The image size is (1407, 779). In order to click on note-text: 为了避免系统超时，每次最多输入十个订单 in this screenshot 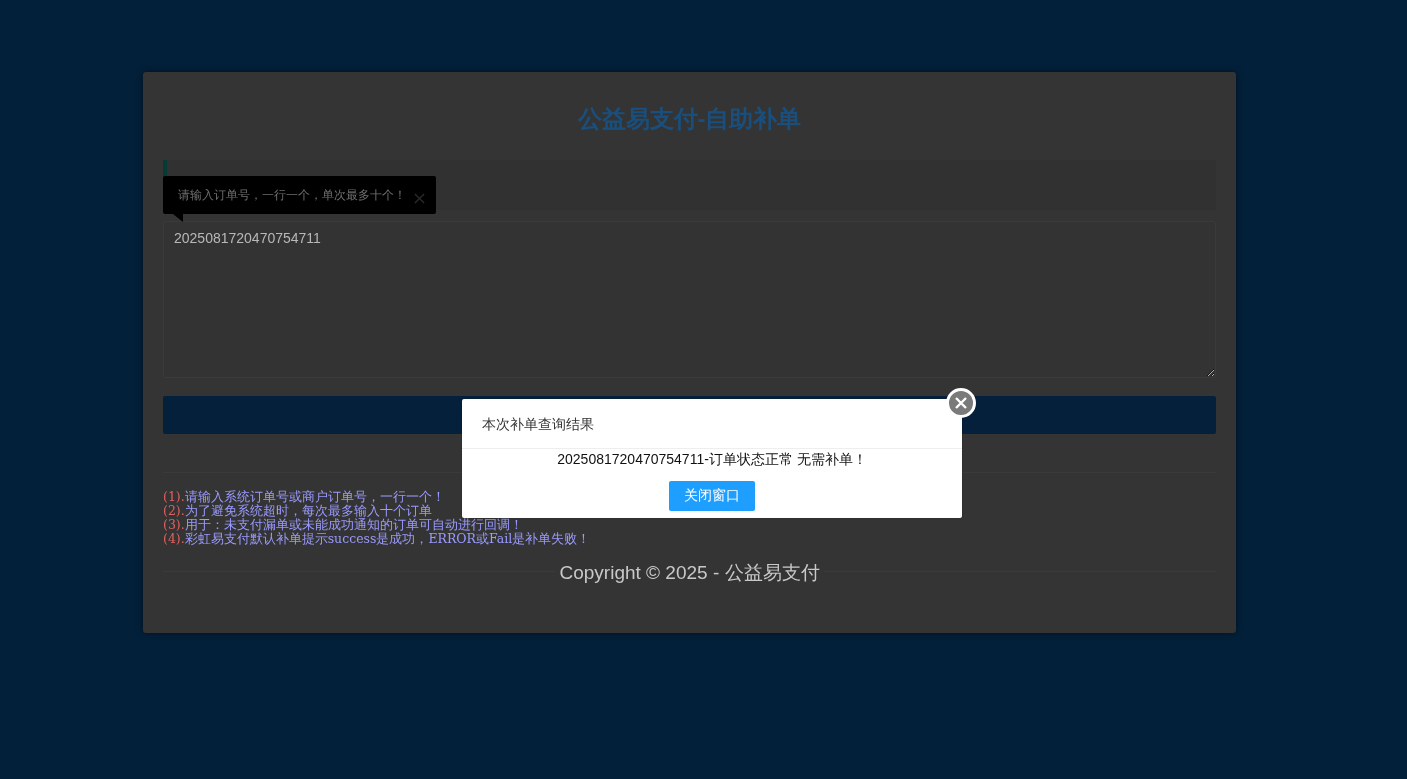, I will do `click(308, 510)`.